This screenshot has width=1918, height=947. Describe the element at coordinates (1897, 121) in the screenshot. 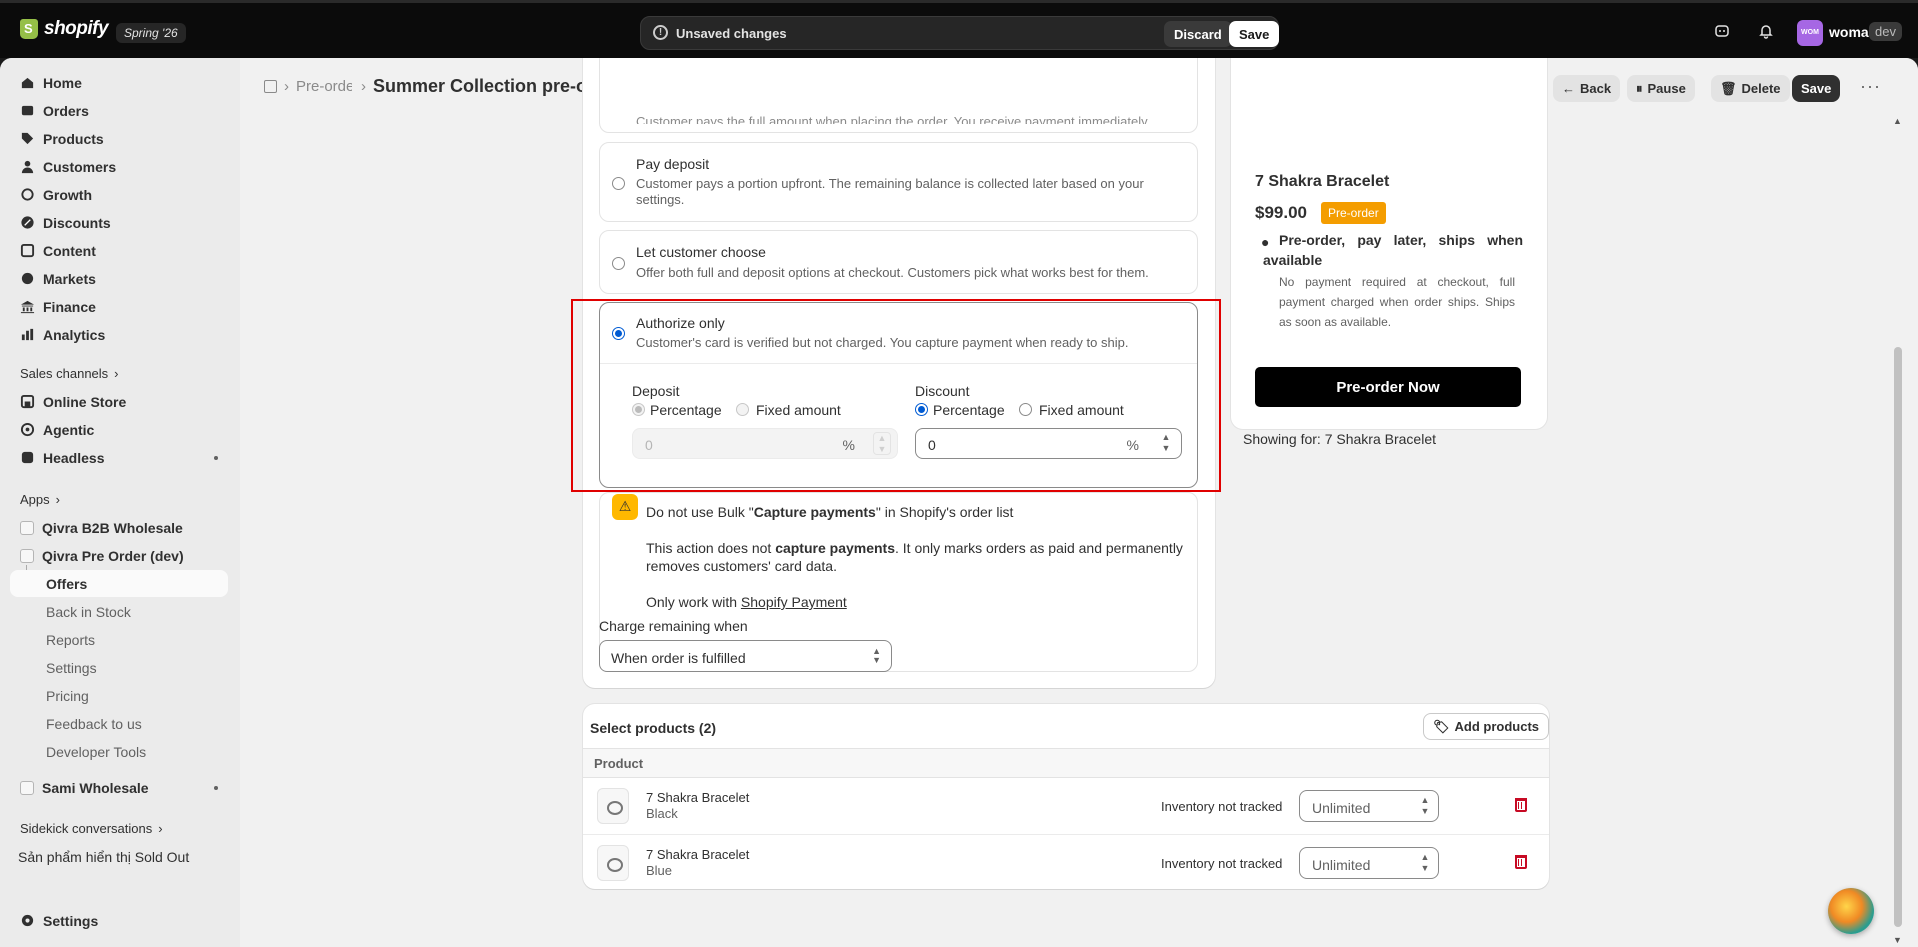

I see `scroll-up-icon: ▲` at that location.